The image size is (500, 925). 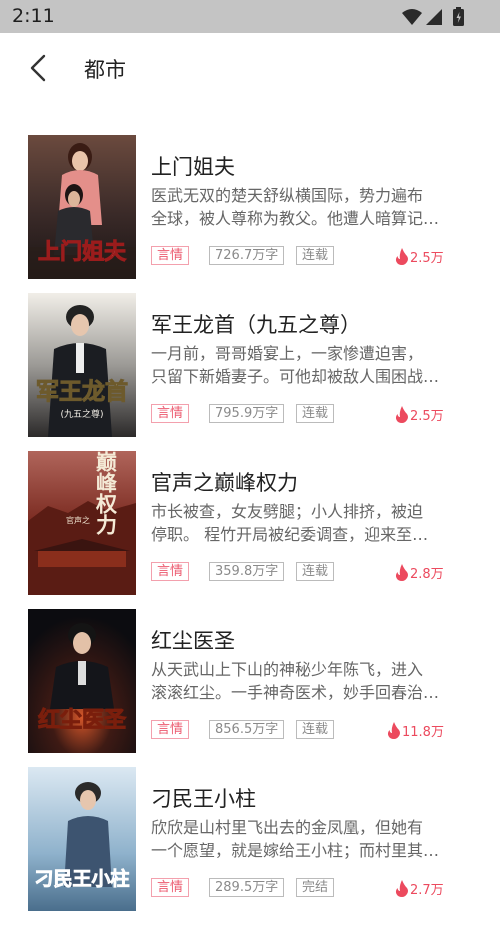 I want to click on popularity: 2.8万, so click(x=419, y=572).